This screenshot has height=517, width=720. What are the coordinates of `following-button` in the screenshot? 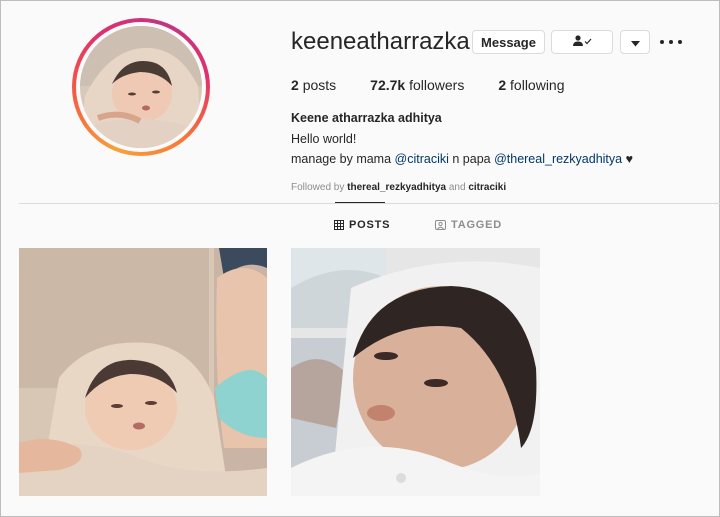 It's located at (582, 42).